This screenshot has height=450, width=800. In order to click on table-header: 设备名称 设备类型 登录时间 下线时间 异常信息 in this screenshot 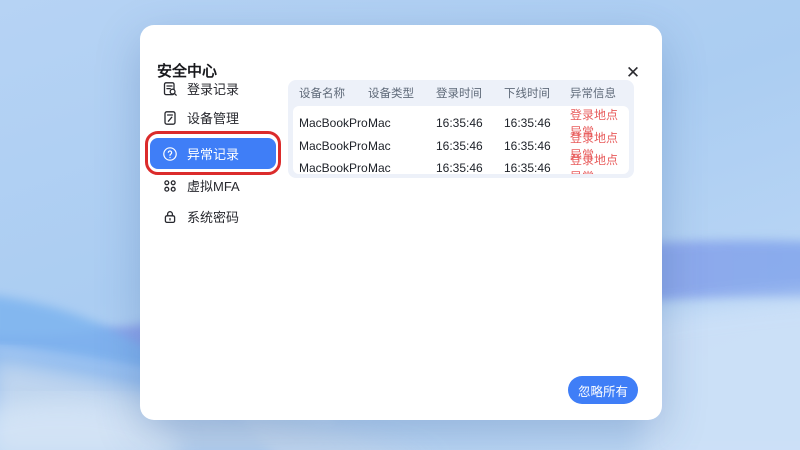, I will do `click(461, 93)`.